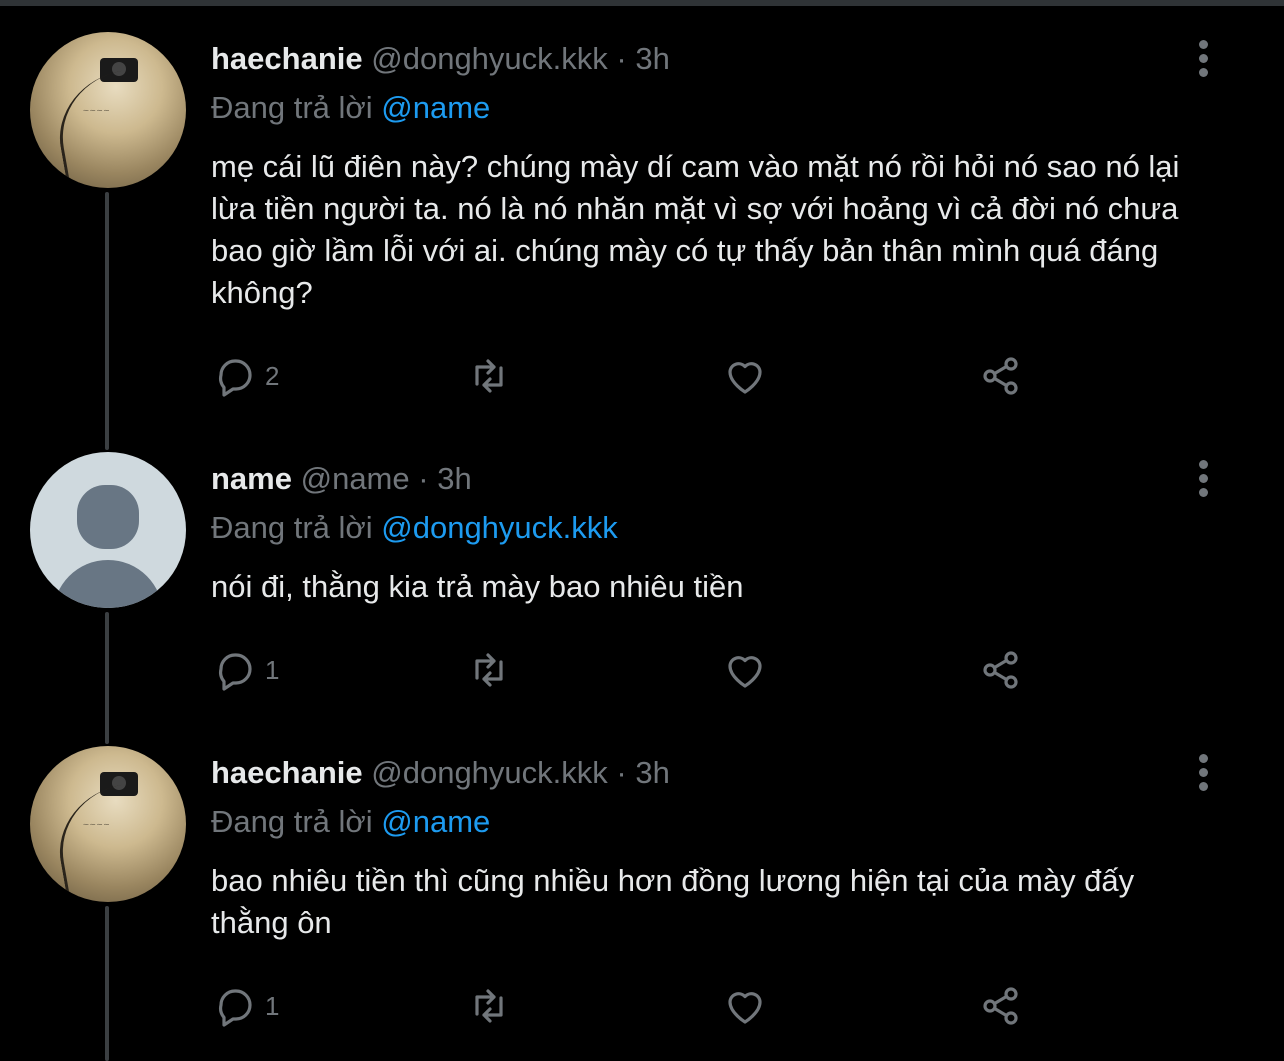  I want to click on action-bar: 2, so click(716, 376).